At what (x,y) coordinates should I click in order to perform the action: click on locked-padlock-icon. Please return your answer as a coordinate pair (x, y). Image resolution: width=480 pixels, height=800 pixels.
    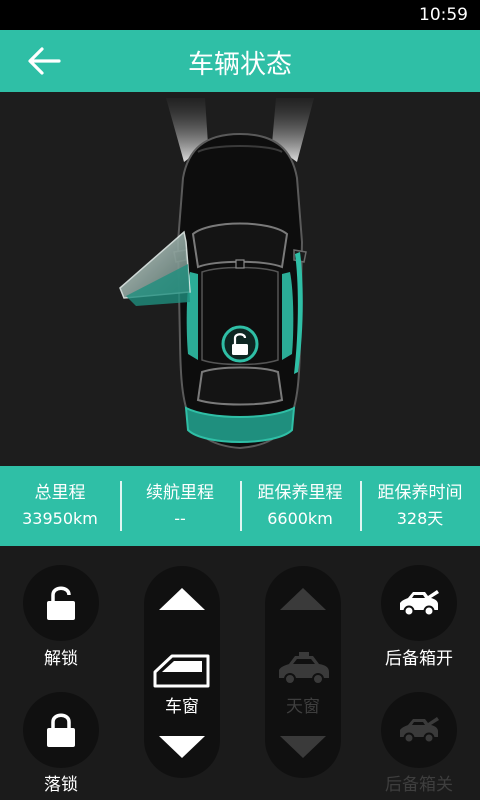
    Looking at the image, I should click on (61, 730).